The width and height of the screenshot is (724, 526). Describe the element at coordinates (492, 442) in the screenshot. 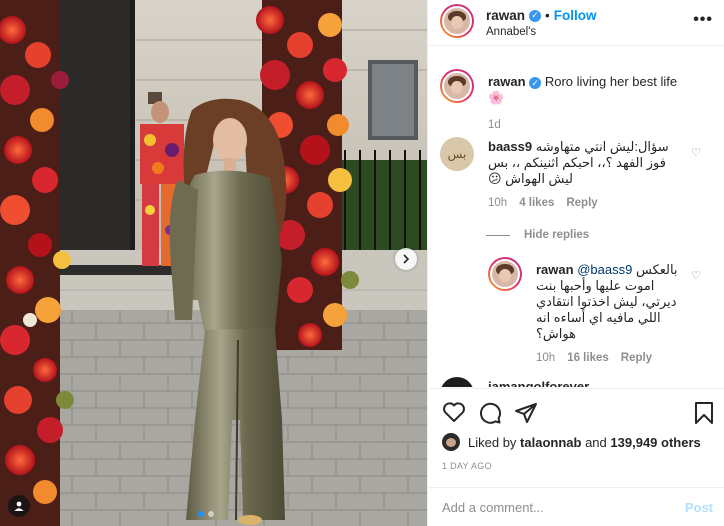

I see `likes-prefix: Liked by` at that location.